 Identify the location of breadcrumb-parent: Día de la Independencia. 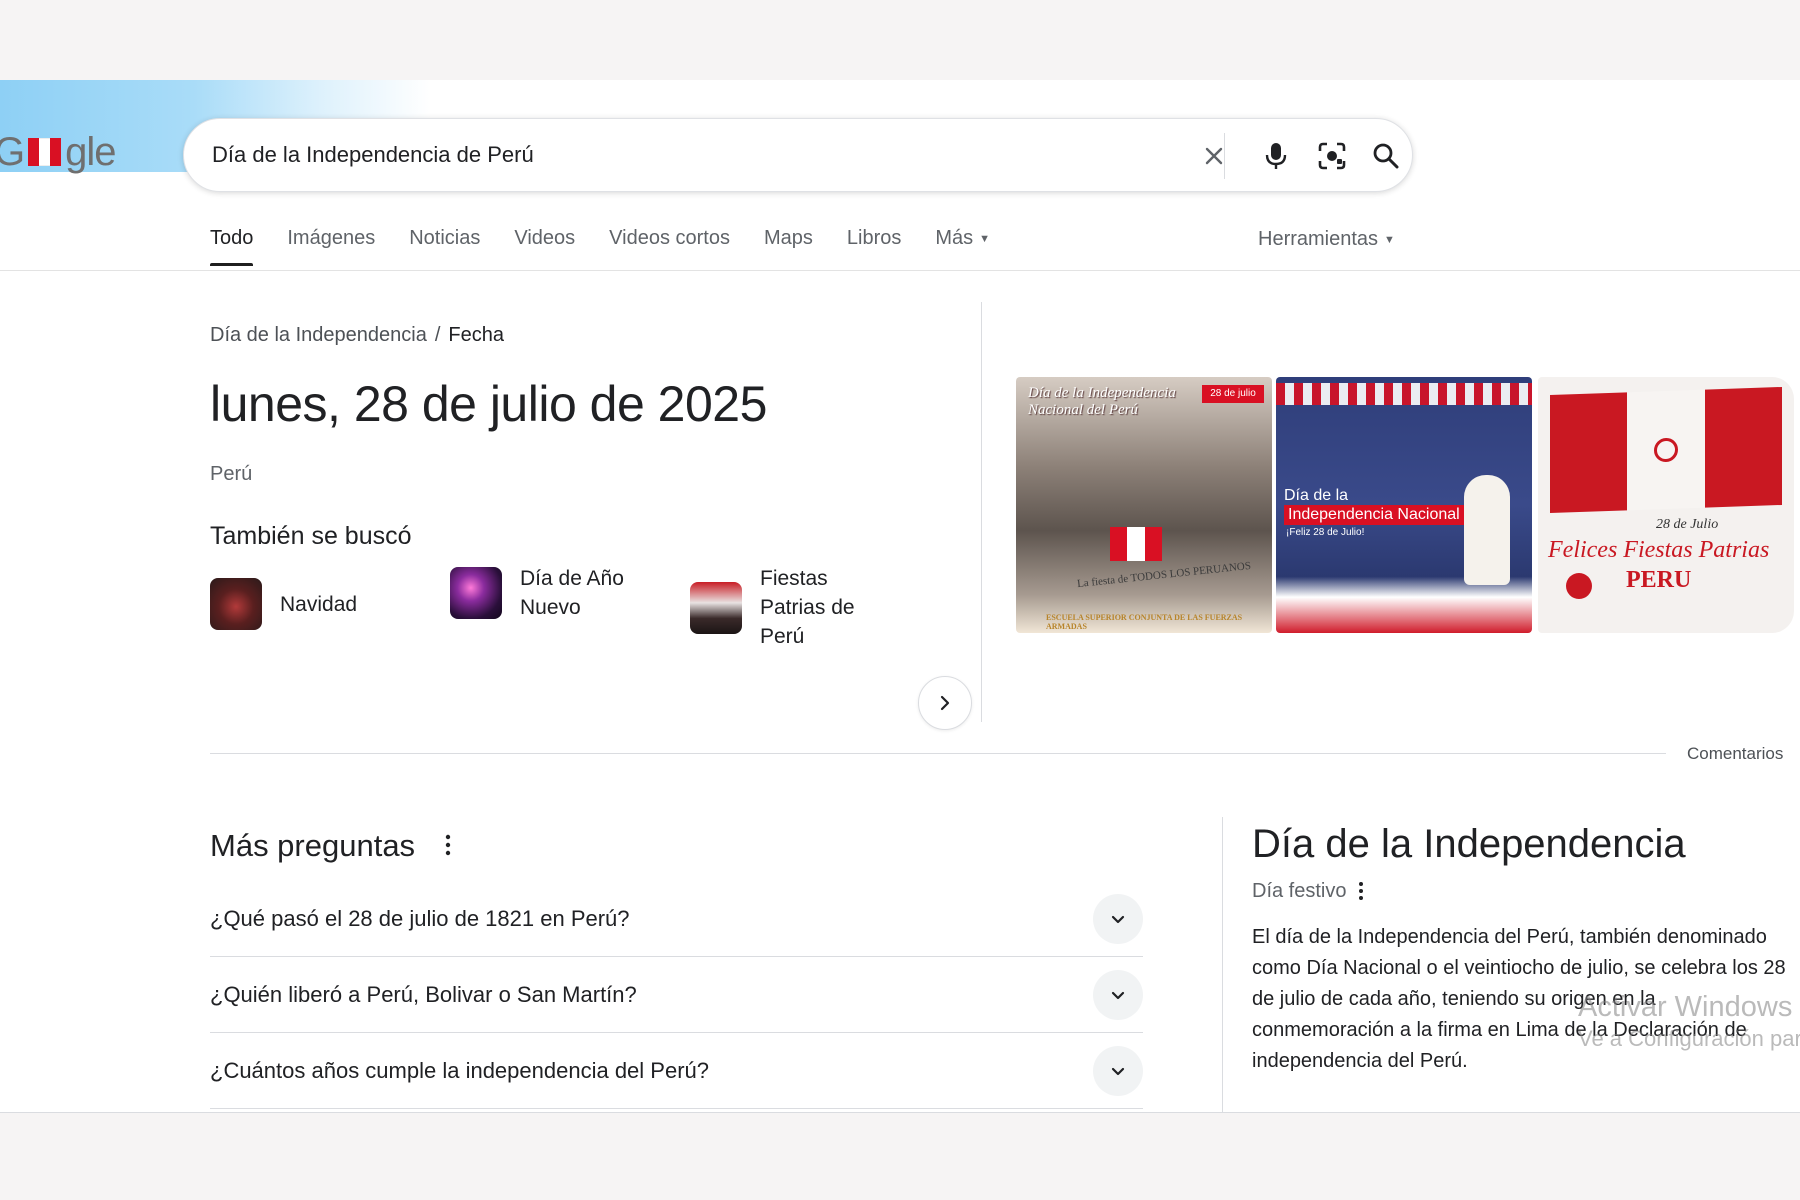
(318, 335).